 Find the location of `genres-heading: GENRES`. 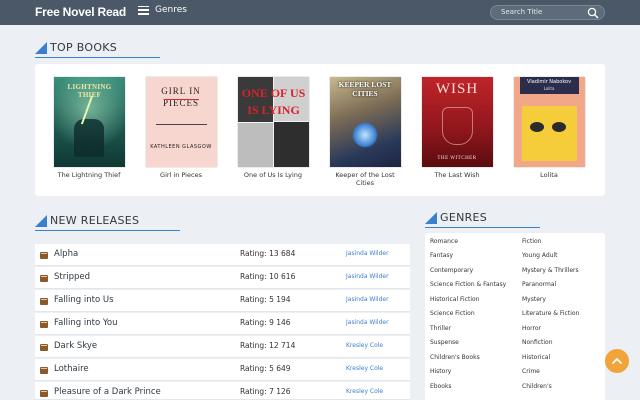

genres-heading: GENRES is located at coordinates (482, 219).